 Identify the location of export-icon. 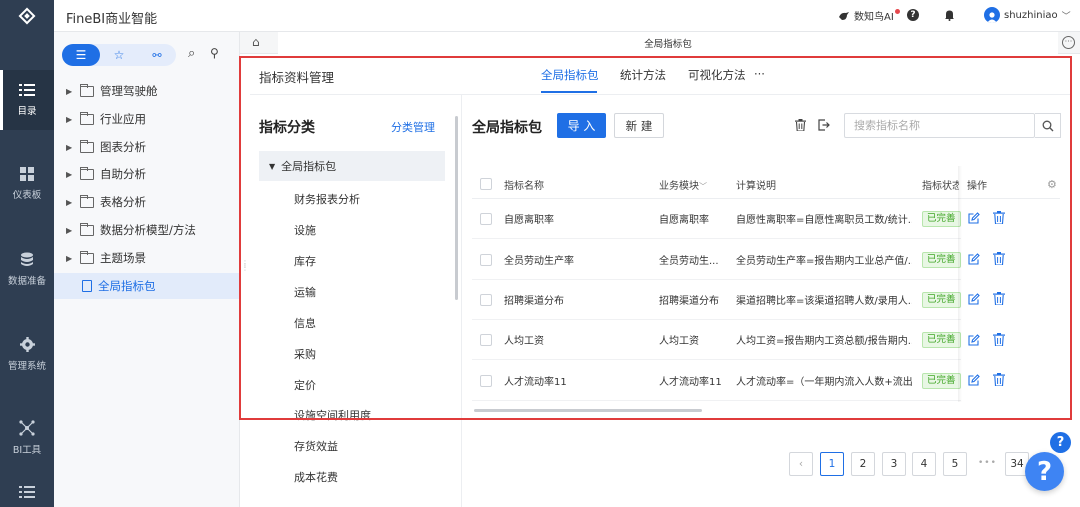
(824, 126).